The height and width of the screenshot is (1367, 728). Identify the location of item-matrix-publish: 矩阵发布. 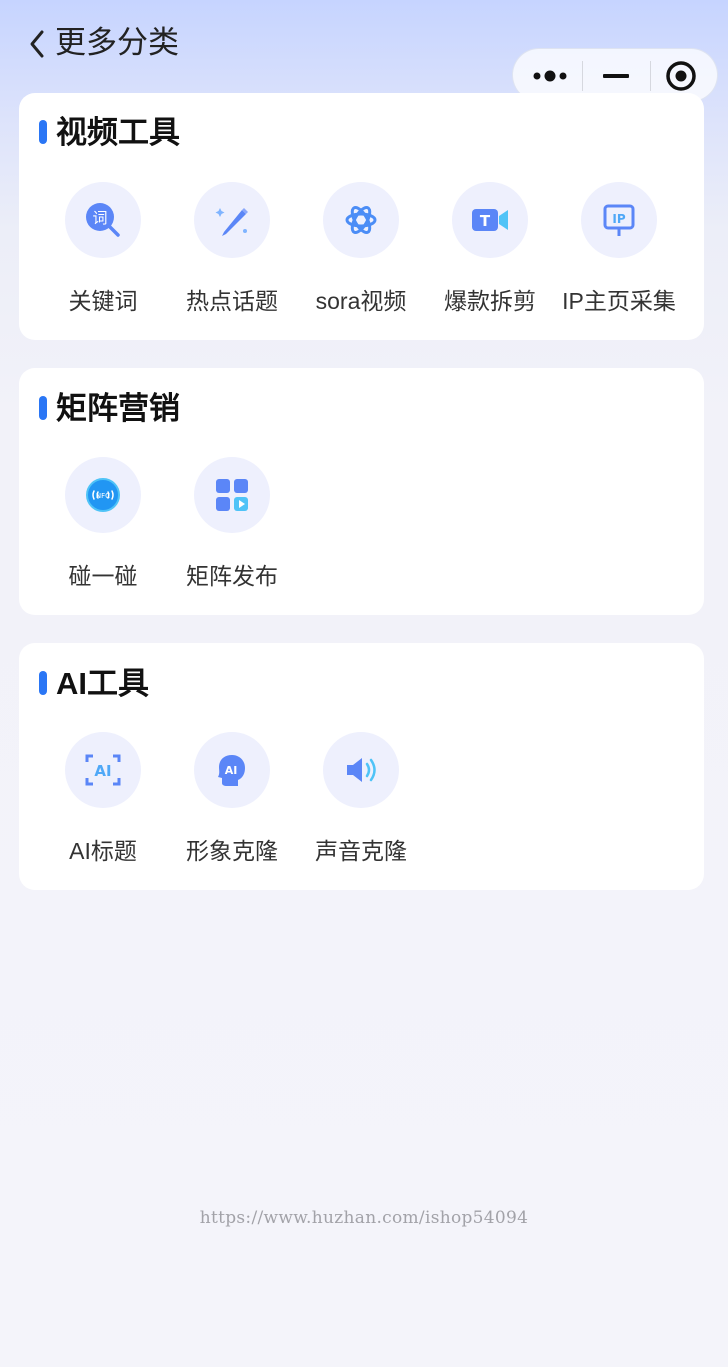
(232, 532).